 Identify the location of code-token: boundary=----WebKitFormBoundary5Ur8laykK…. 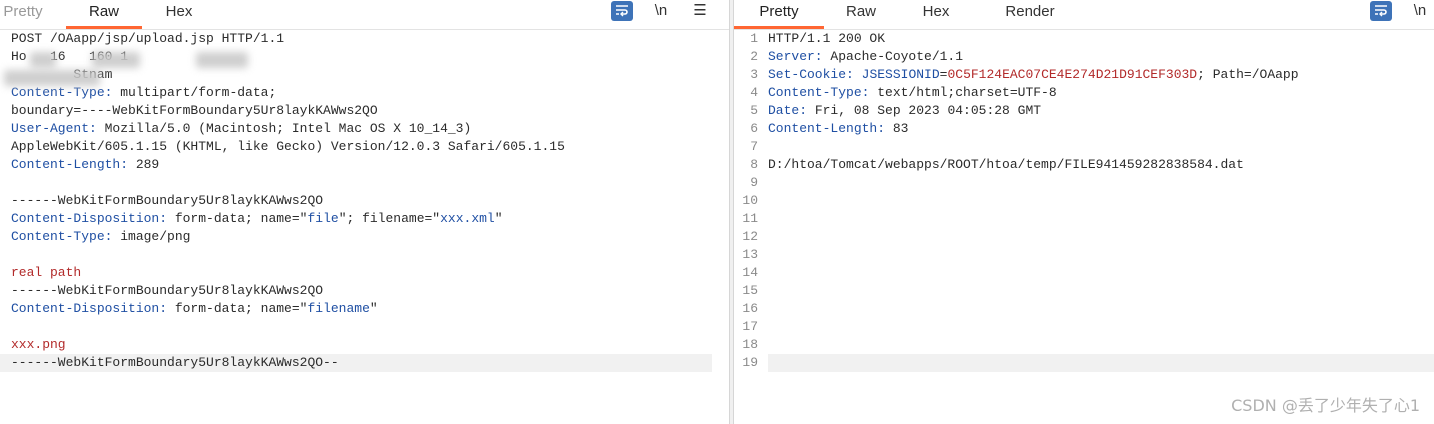
(194, 110).